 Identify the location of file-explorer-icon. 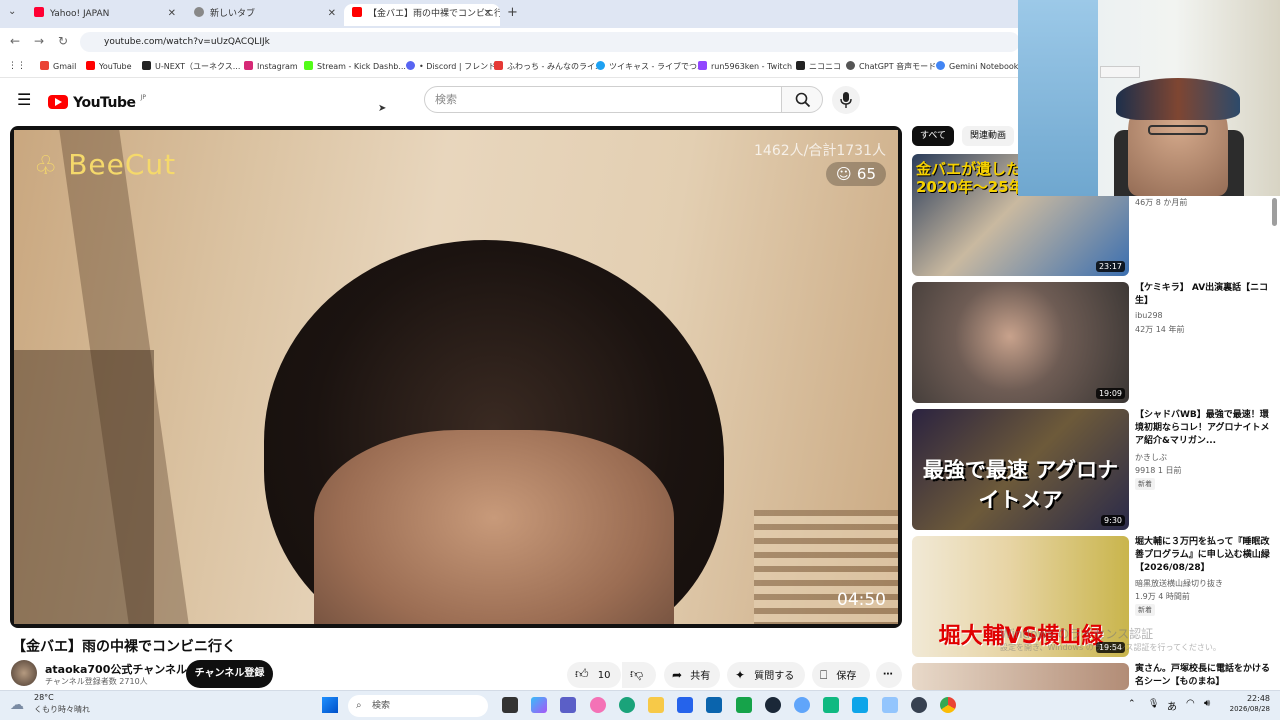
(656, 705).